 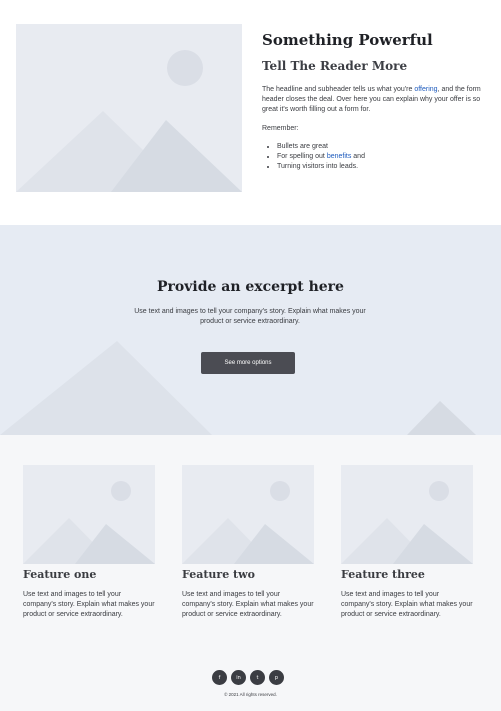 What do you see at coordinates (380, 147) in the screenshot?
I see `list-item: Bullets are great` at bounding box center [380, 147].